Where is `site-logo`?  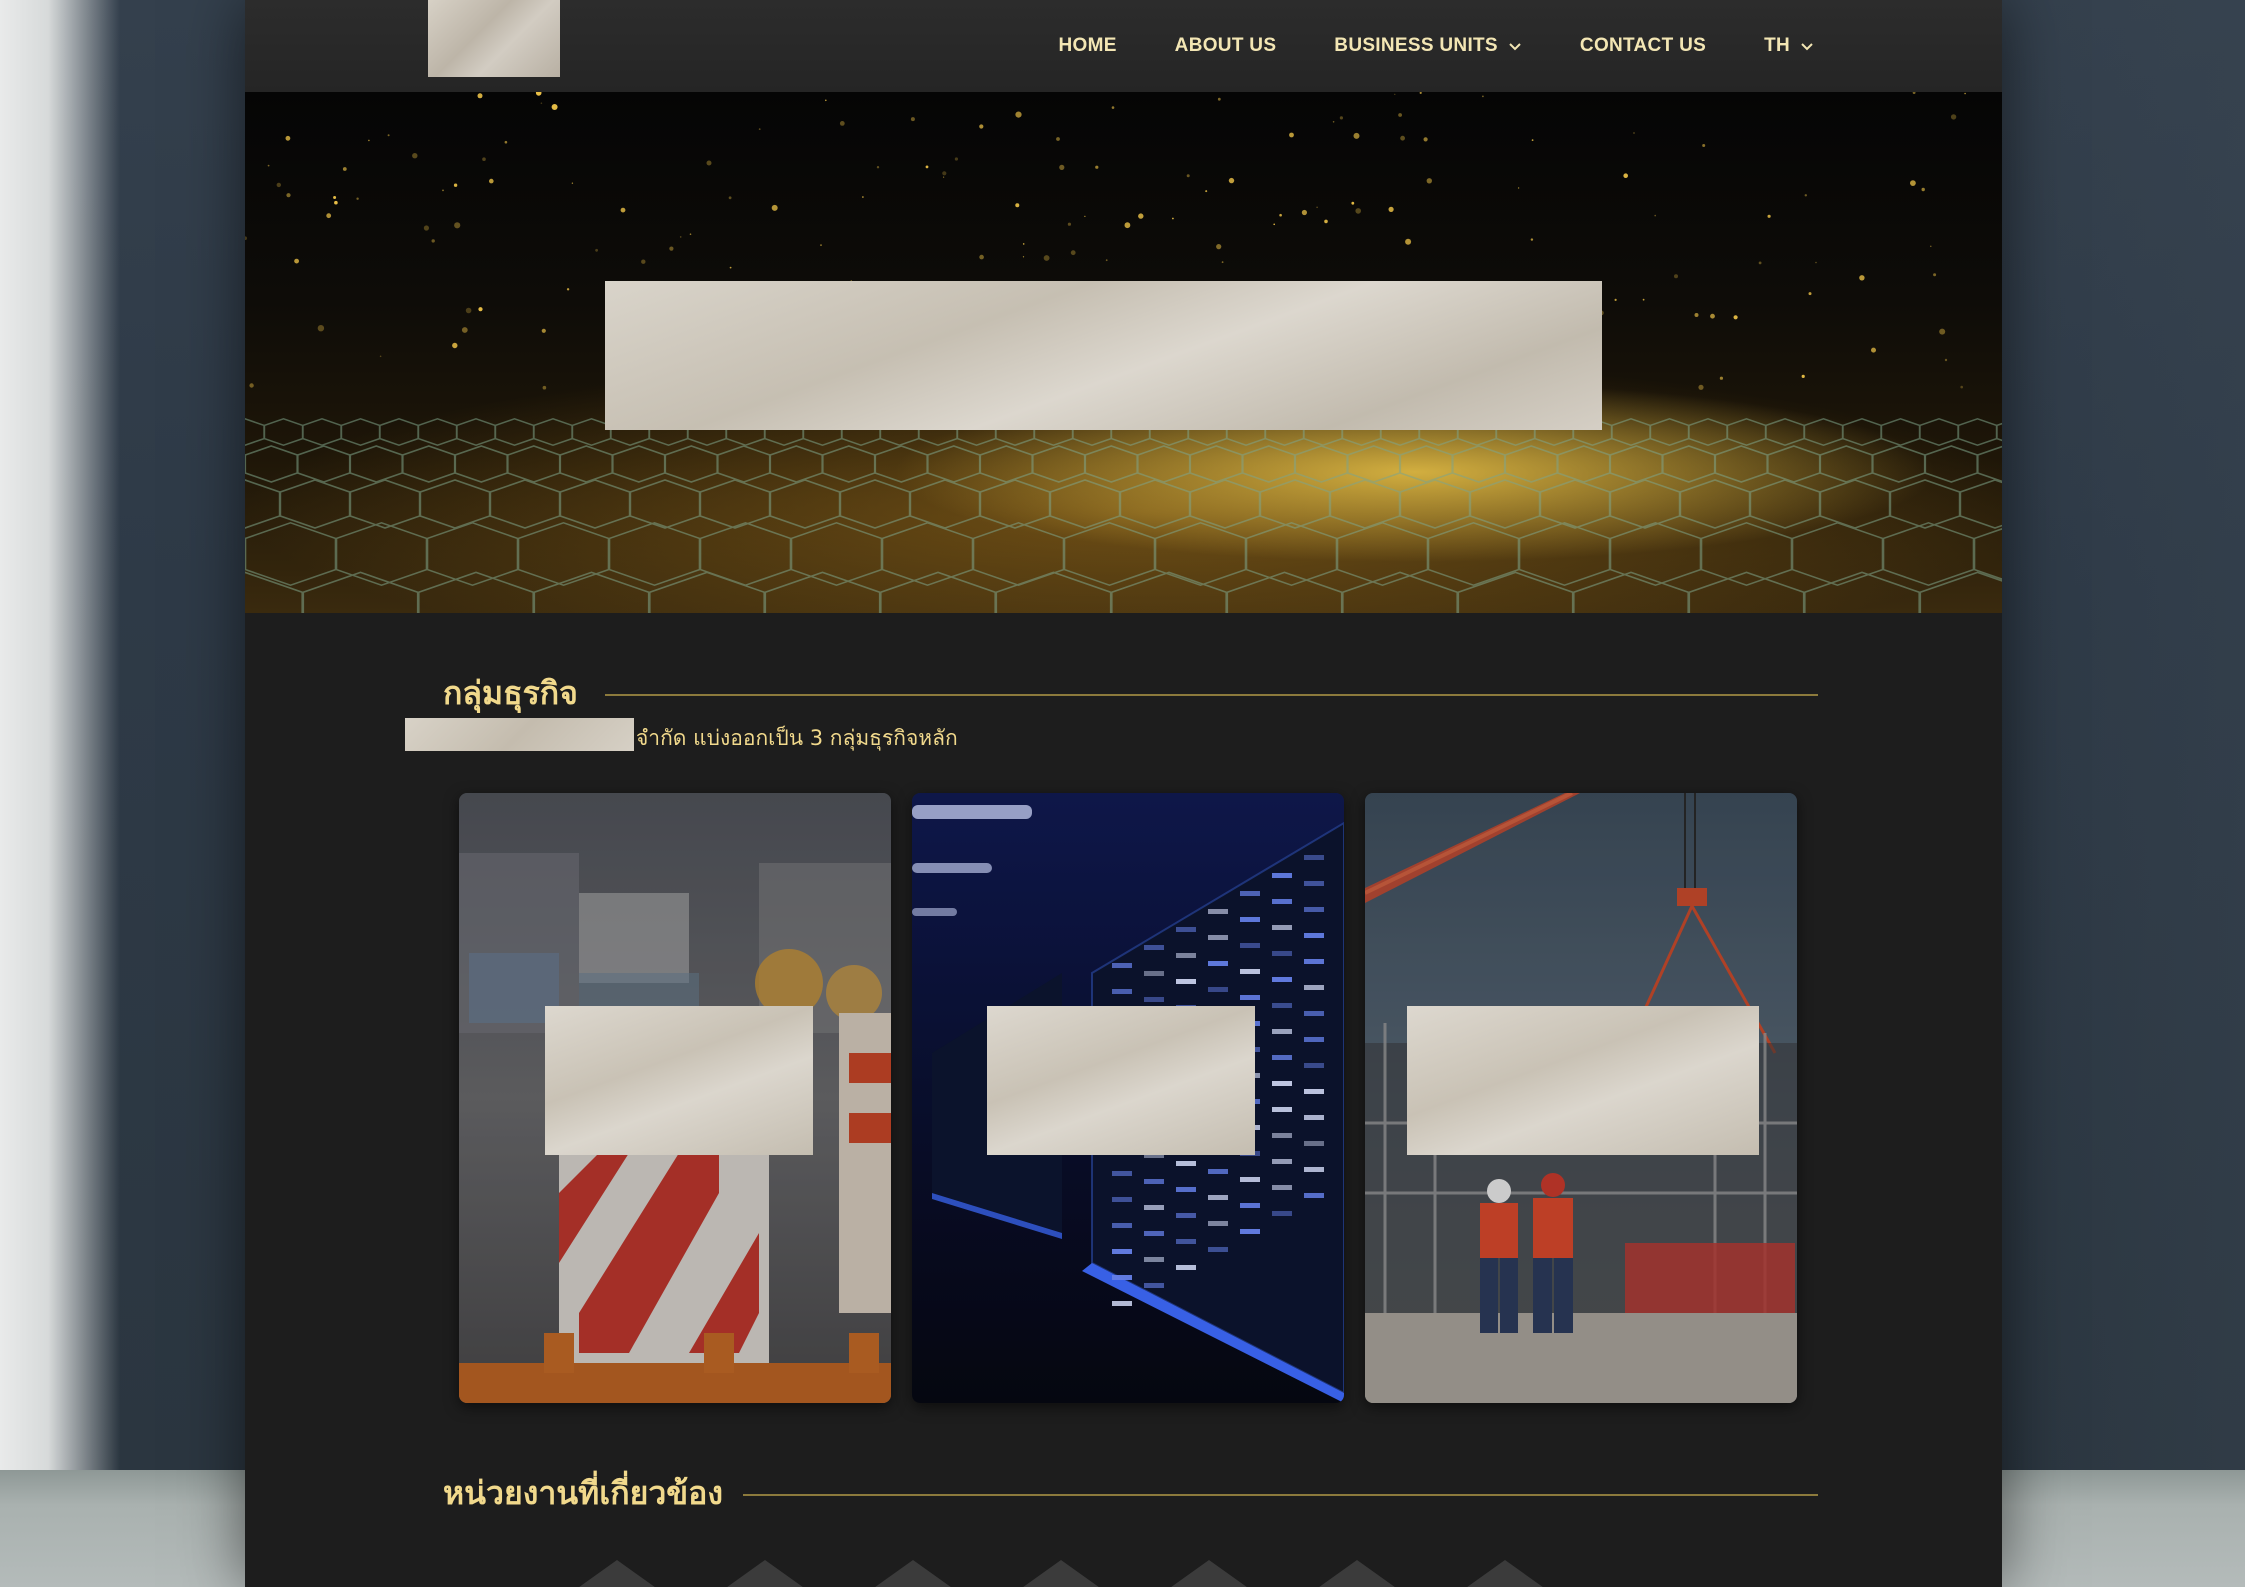
site-logo is located at coordinates (494, 38).